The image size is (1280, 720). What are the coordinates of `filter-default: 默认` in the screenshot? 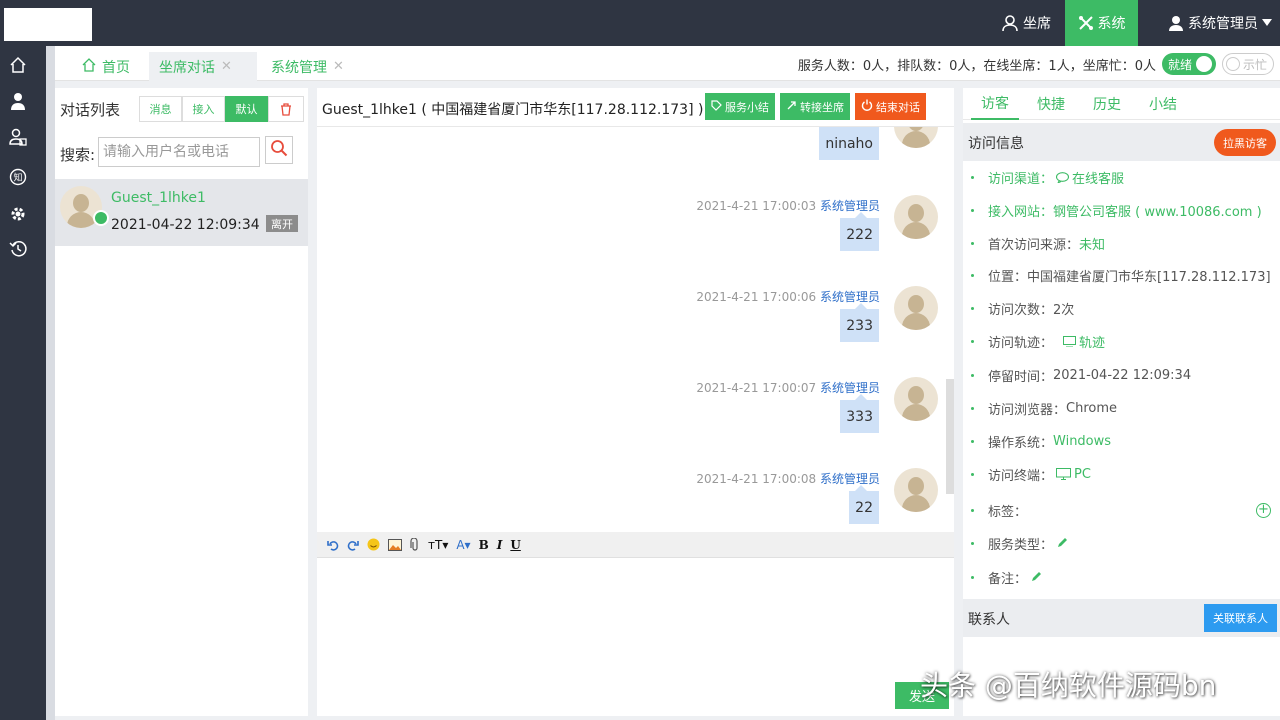 It's located at (246, 109).